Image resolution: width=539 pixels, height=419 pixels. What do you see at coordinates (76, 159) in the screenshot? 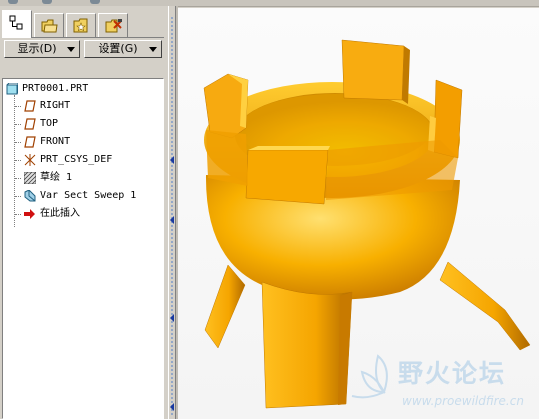
I see `tree-item-label: PRT_CSYS_DEF` at bounding box center [76, 159].